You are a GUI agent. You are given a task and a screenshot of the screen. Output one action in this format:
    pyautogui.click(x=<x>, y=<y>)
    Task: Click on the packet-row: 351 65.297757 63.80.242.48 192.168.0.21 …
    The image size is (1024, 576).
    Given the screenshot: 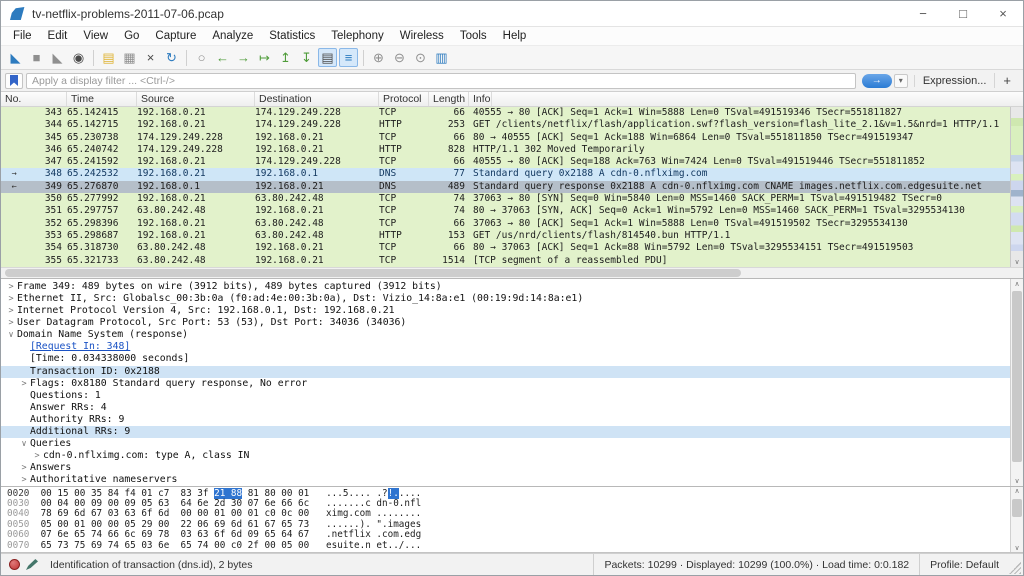 What is the action you would take?
    pyautogui.click(x=505, y=211)
    